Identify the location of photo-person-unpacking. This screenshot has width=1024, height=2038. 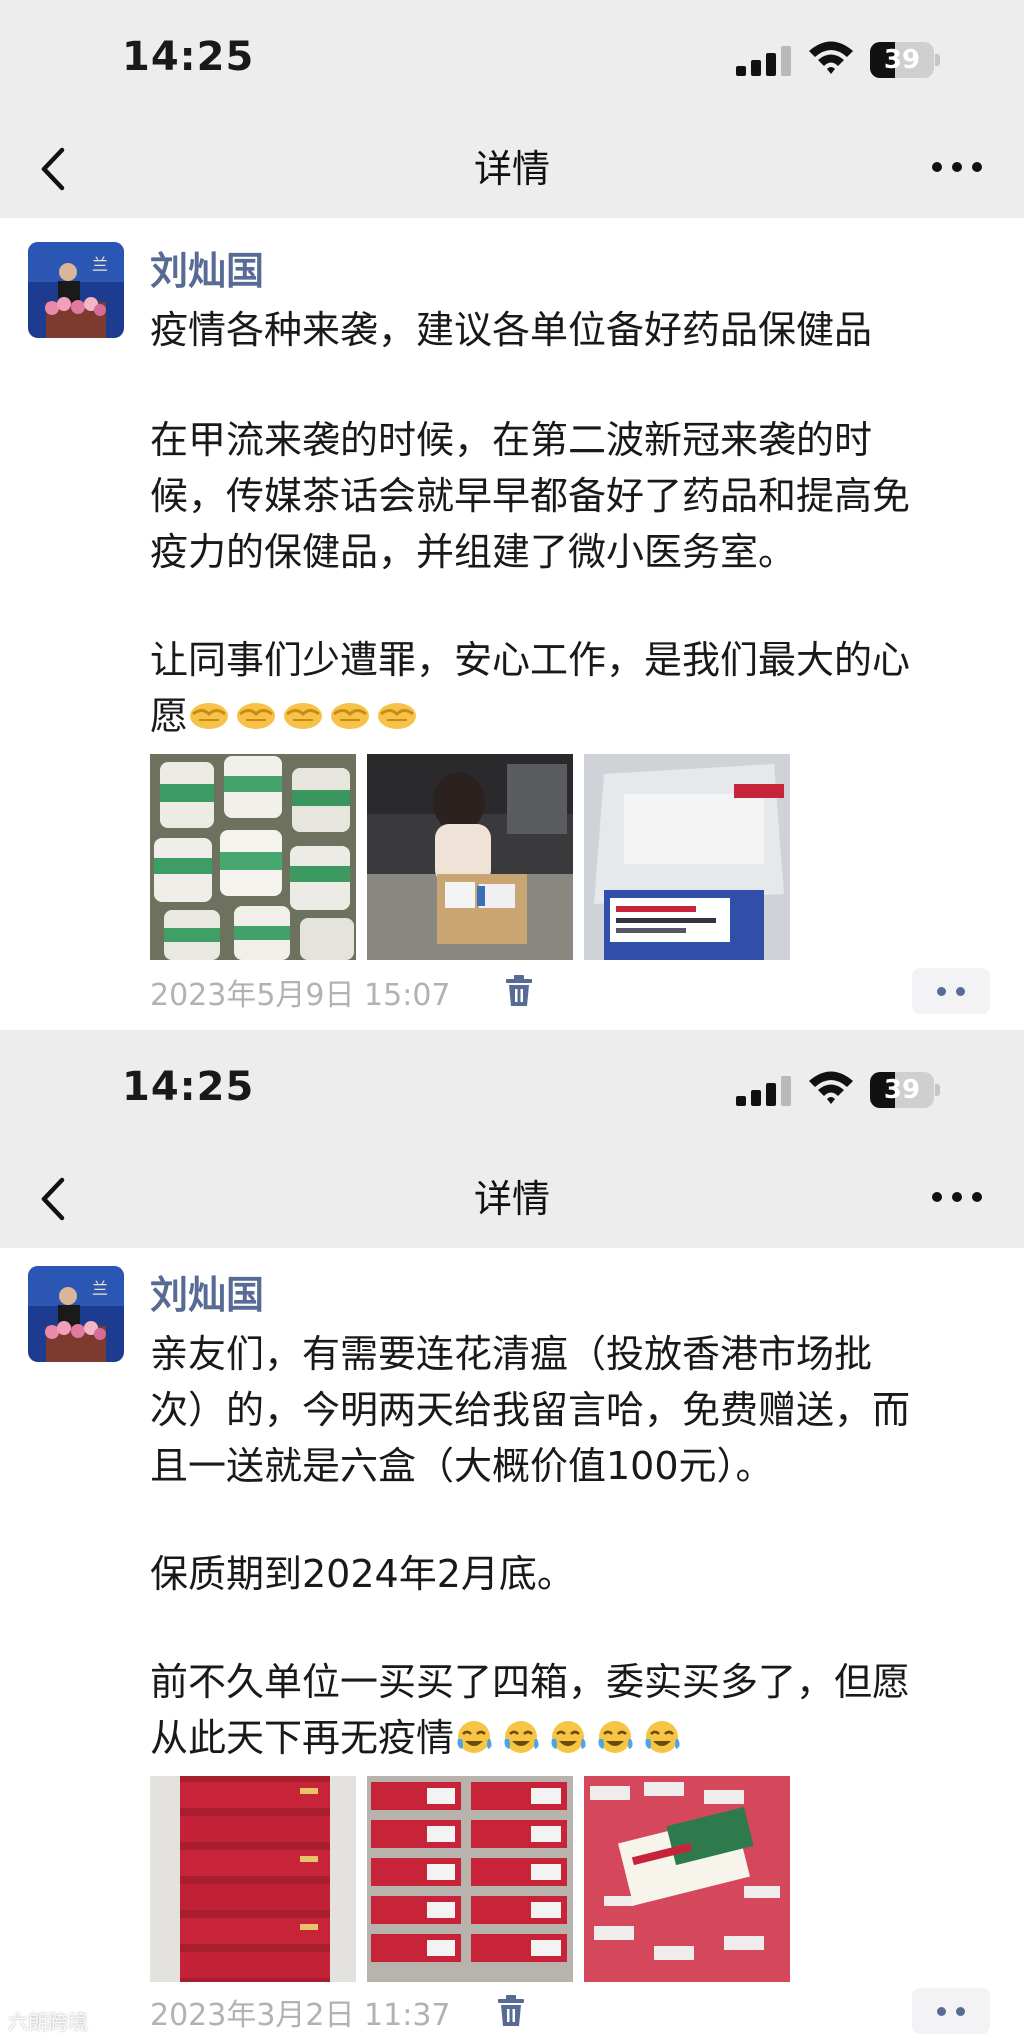
(470, 857).